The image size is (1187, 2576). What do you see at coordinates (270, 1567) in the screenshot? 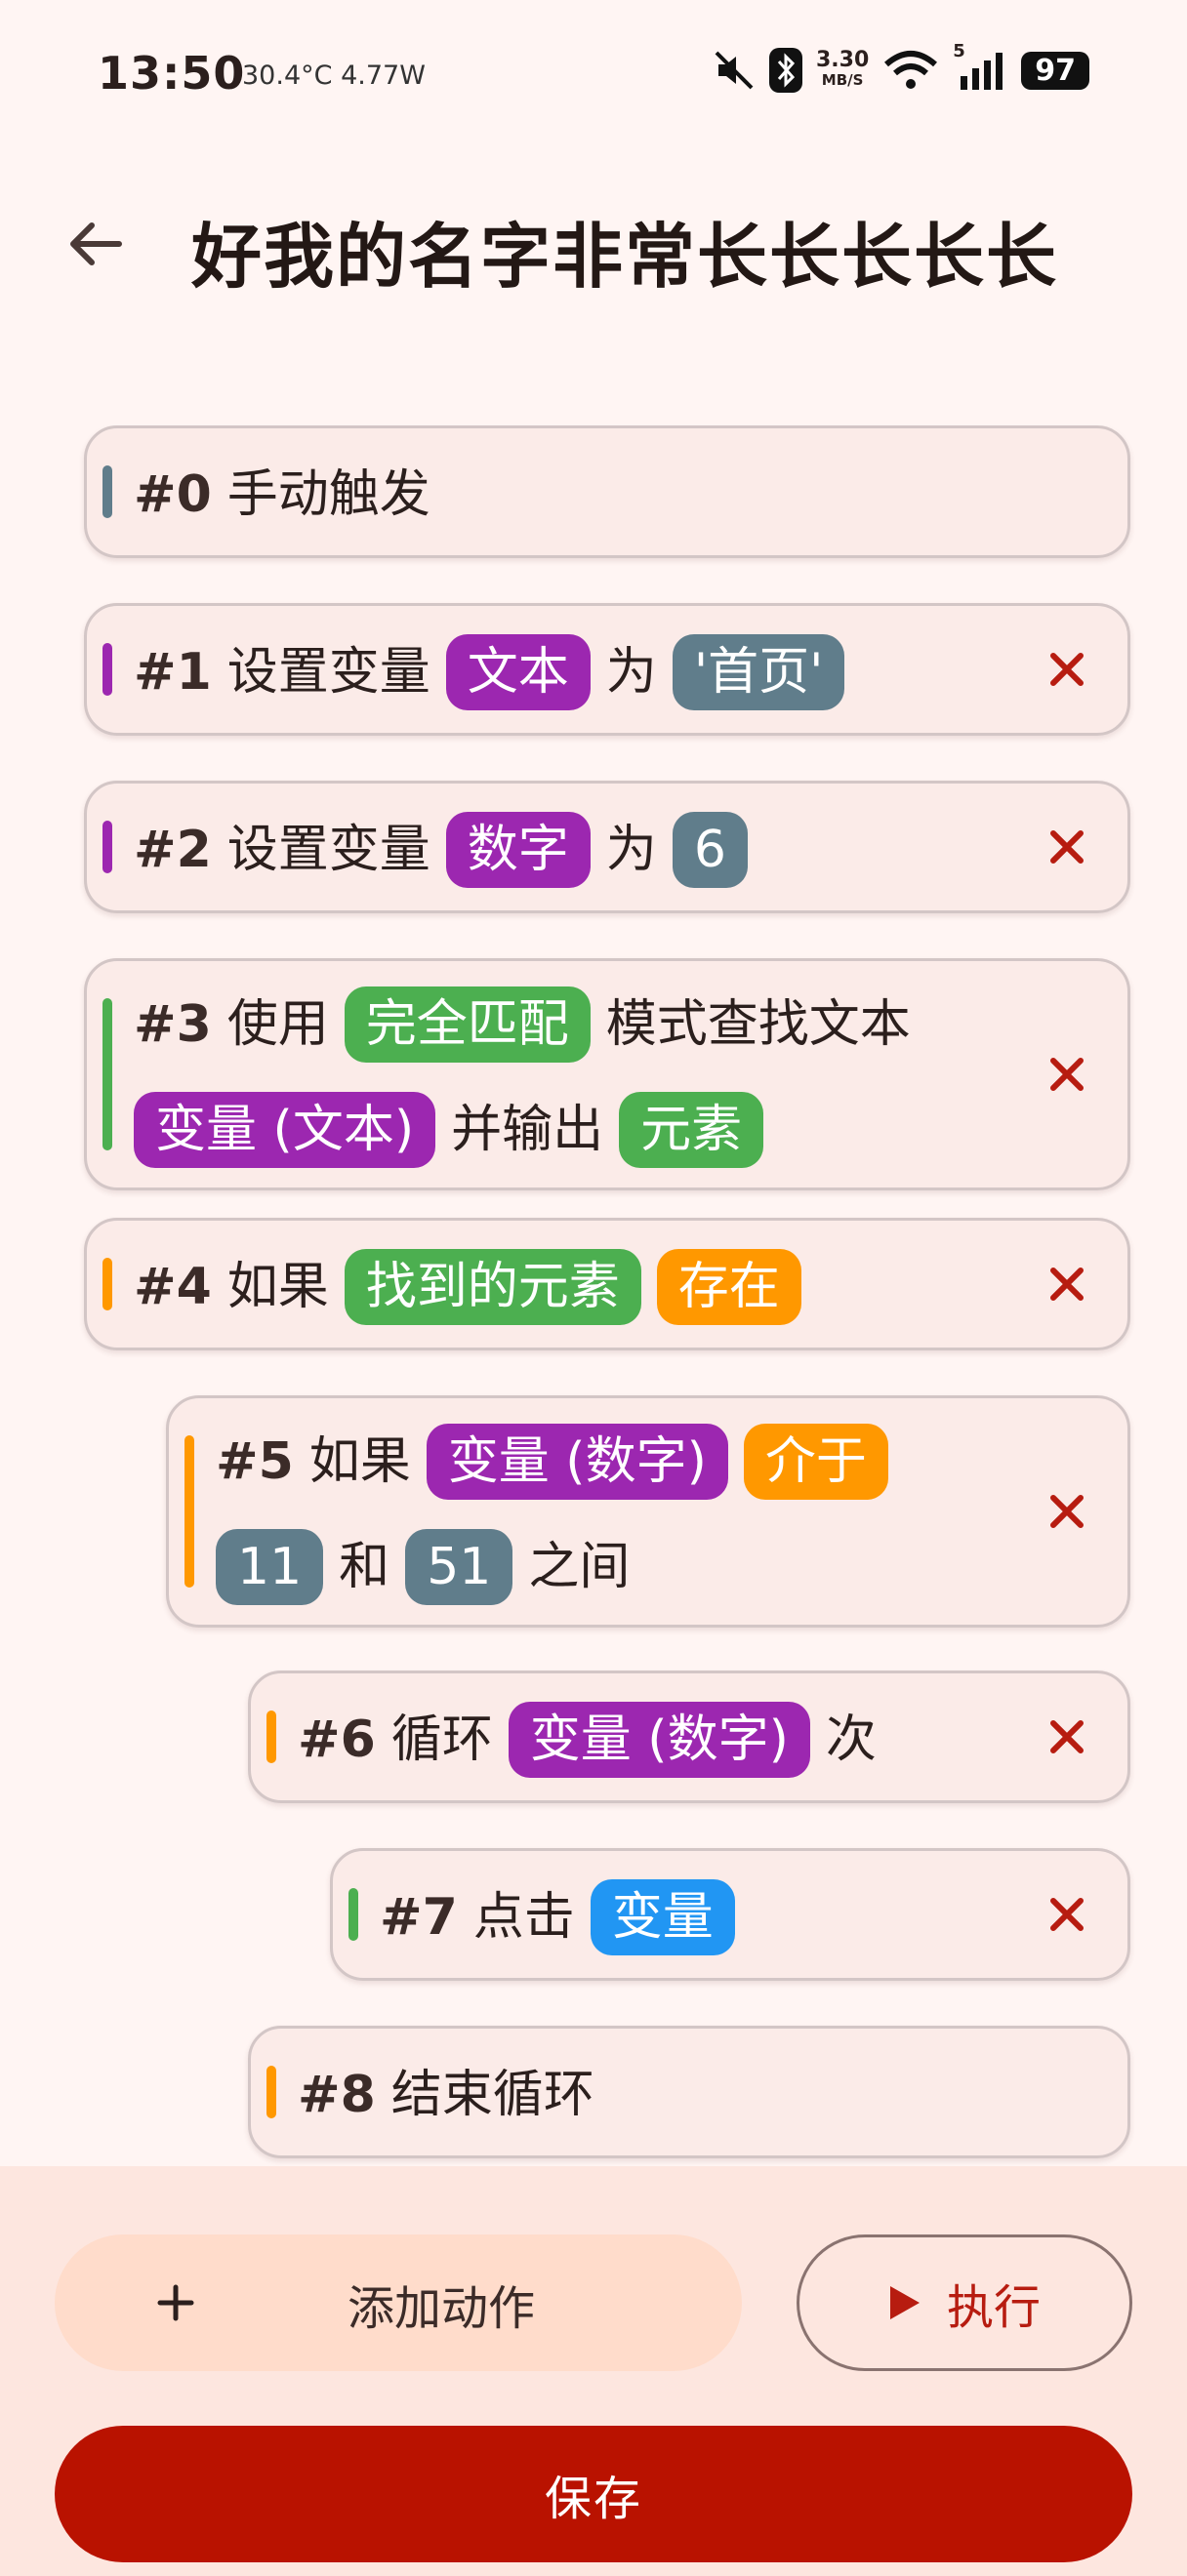
I see `parameter-chip: 11` at bounding box center [270, 1567].